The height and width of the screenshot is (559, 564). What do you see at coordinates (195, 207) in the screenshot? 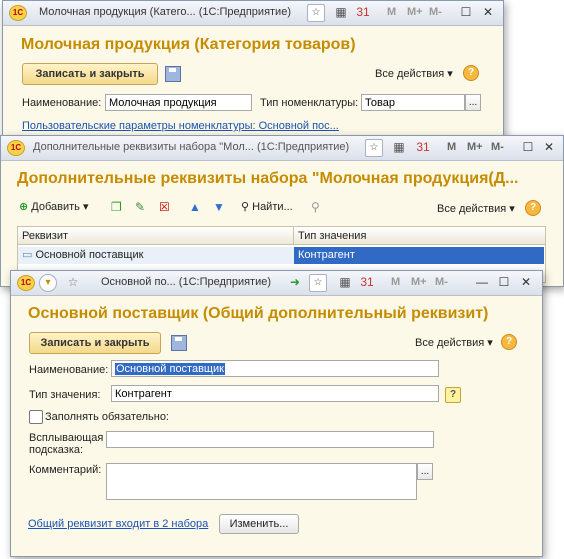
I see `up-arrow-icon: ▲` at bounding box center [195, 207].